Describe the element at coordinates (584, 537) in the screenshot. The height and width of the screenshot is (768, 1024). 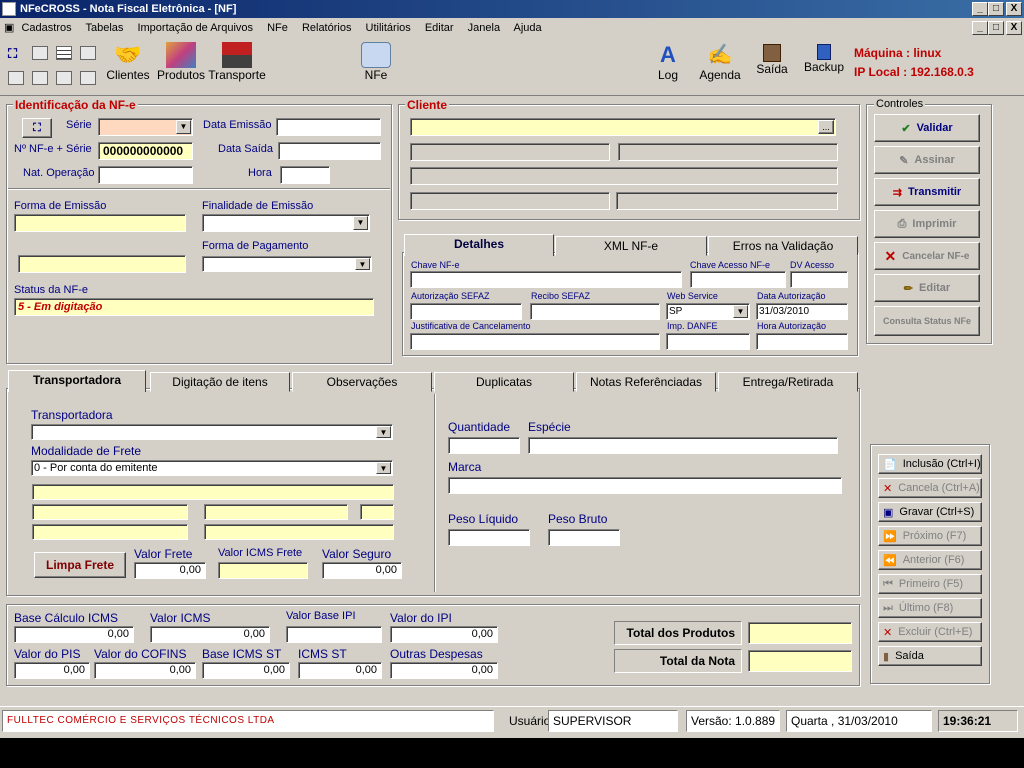
I see `peso-bruto-input` at that location.